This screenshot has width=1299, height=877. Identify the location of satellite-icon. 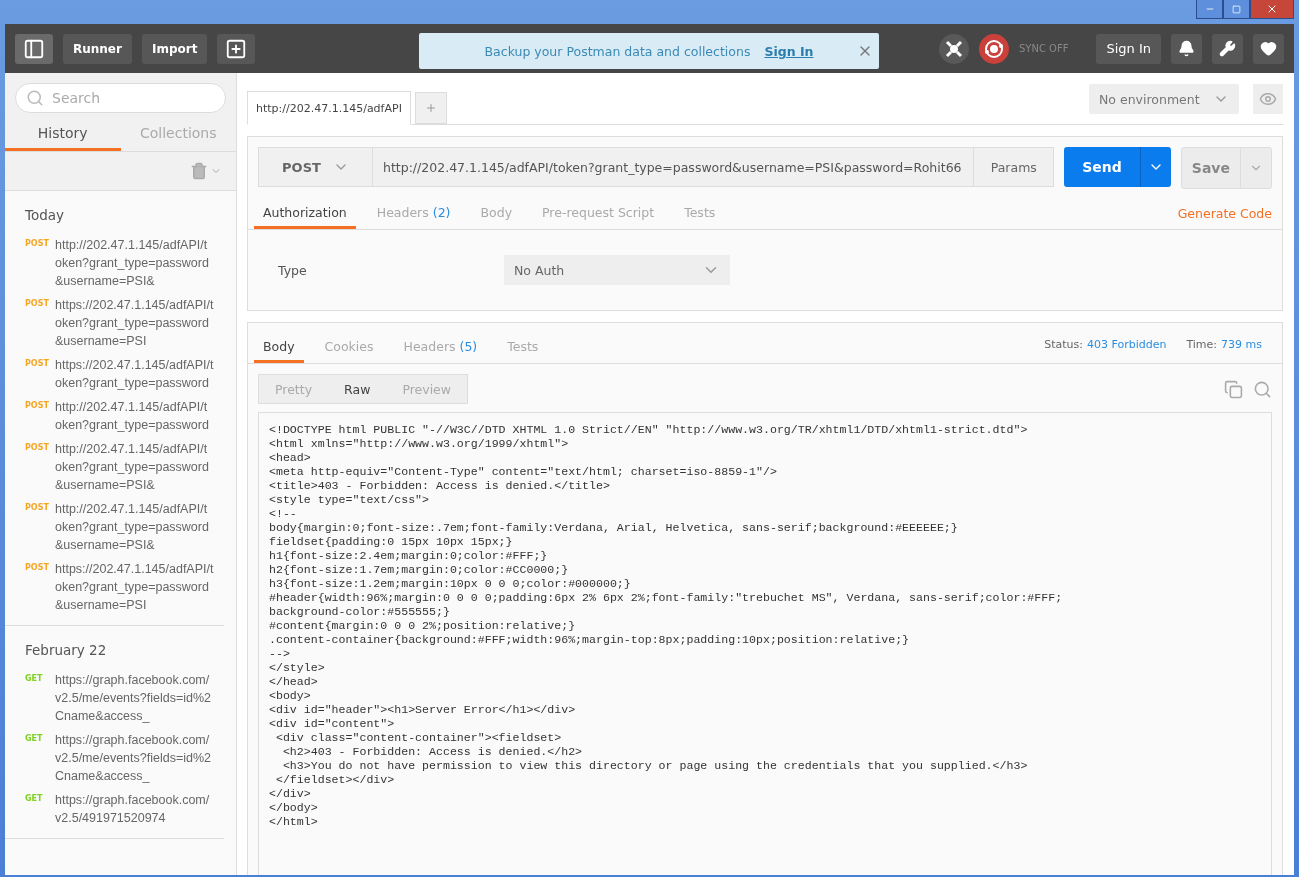
(953, 48).